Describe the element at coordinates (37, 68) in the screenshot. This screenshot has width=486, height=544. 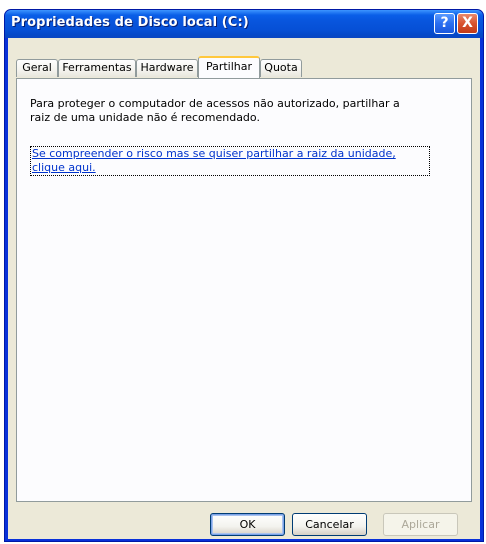
I see `tab-geral: Geral` at that location.